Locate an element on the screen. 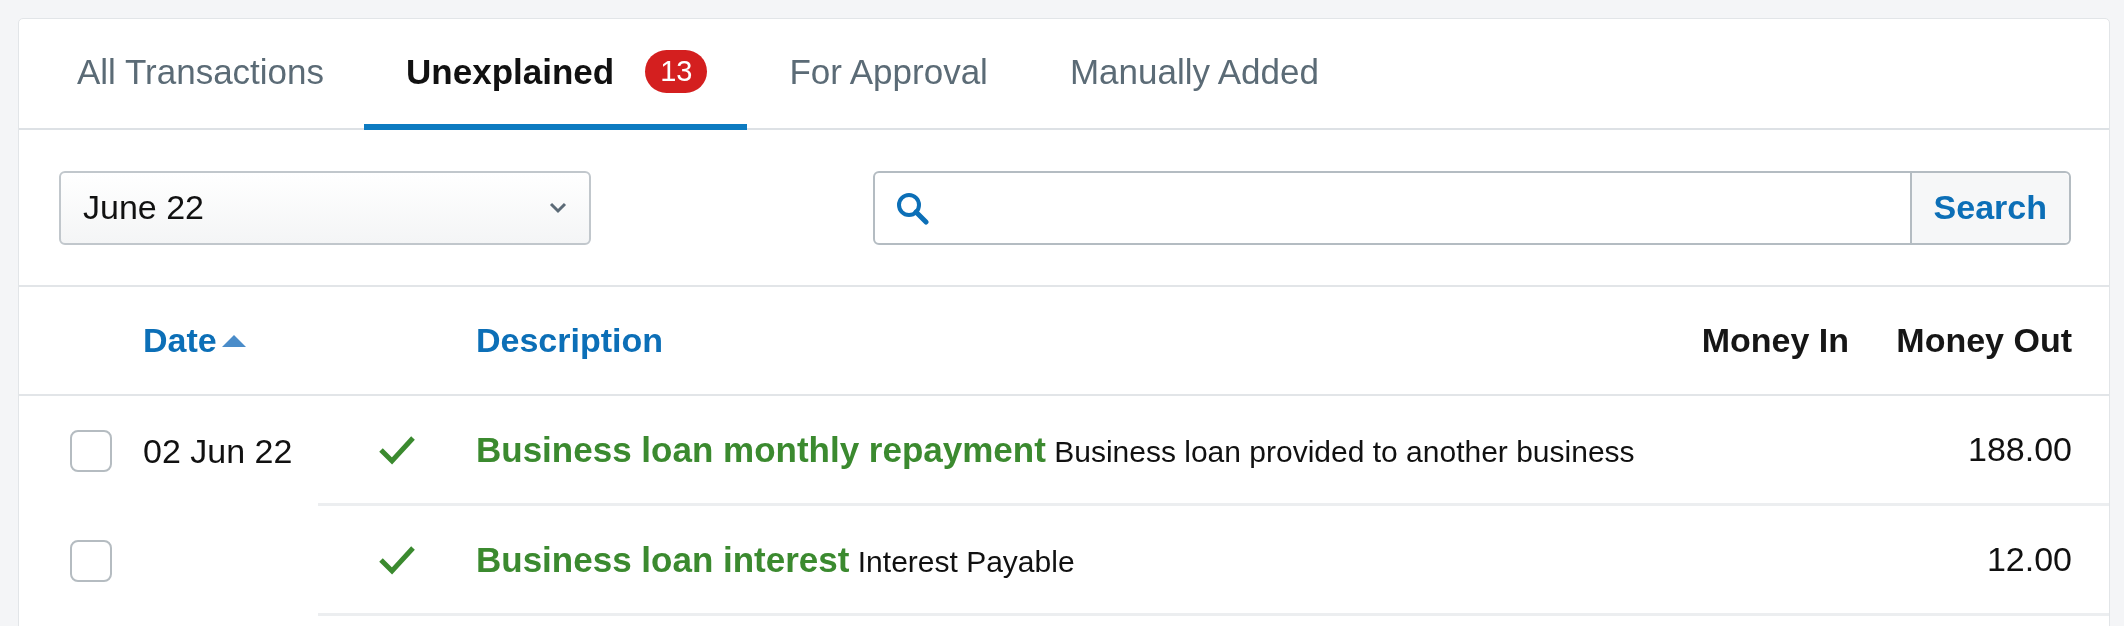  tab: For Approval is located at coordinates (887, 74).